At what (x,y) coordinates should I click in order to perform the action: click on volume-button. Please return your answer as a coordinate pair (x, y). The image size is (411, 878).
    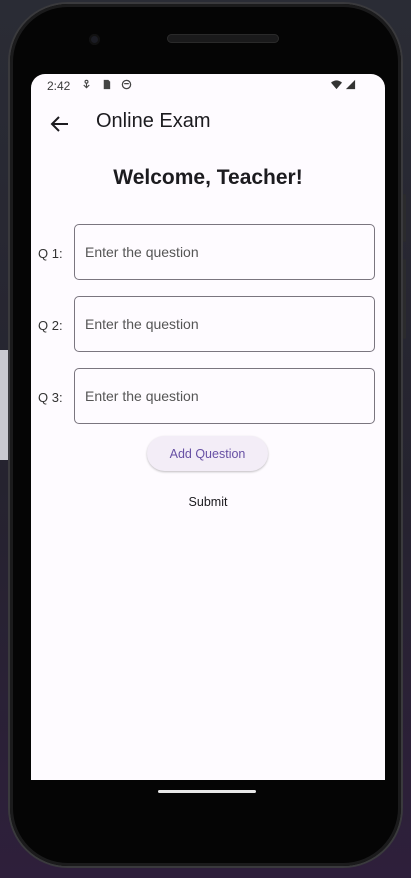
    Looking at the image, I should click on (404, 299).